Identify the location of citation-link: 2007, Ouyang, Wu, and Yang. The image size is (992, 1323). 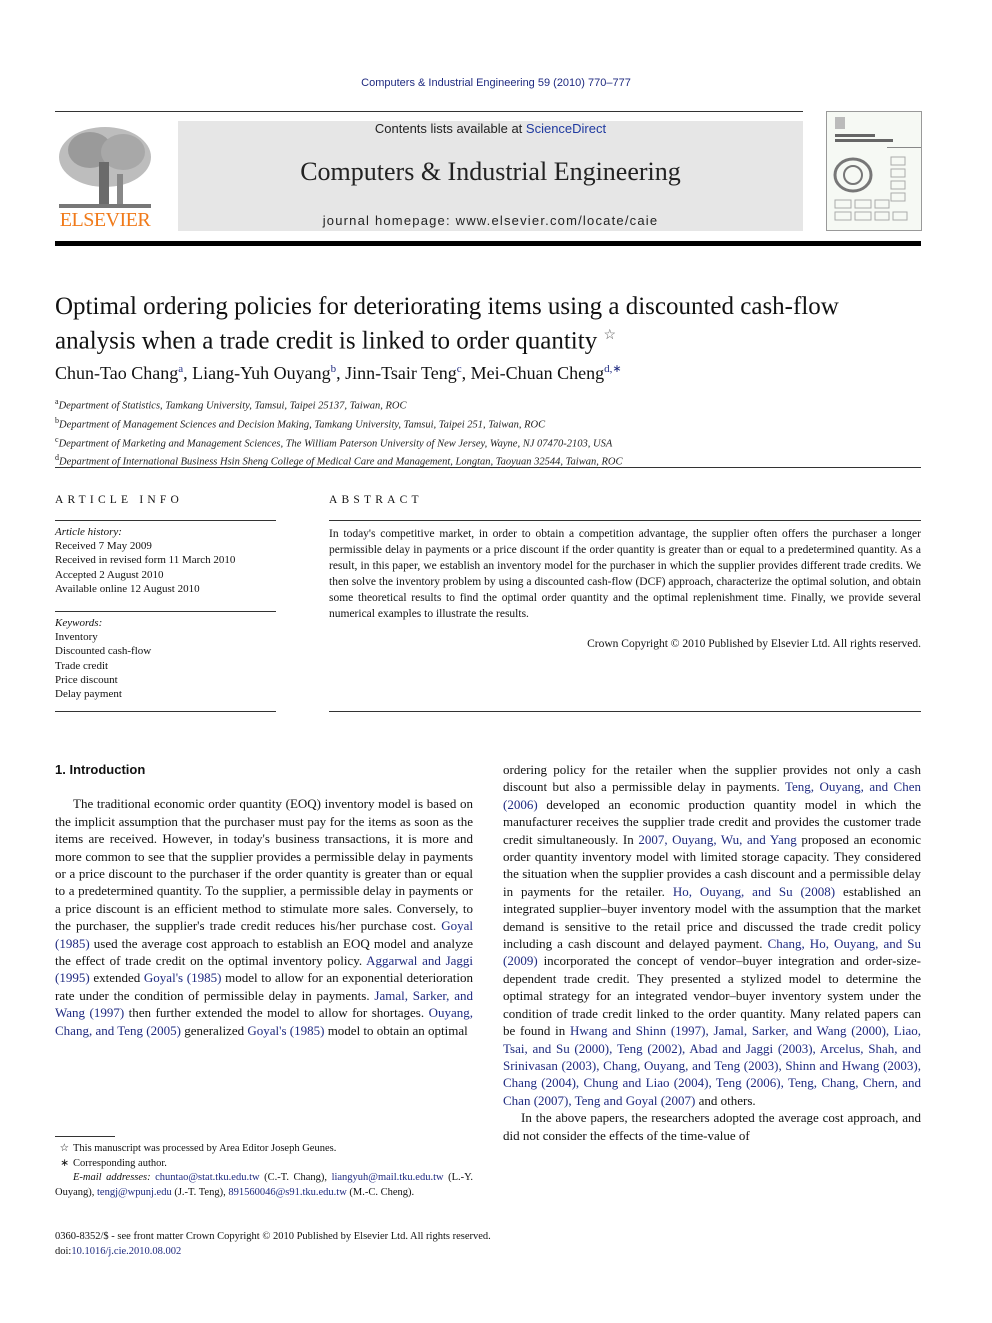
(717, 839).